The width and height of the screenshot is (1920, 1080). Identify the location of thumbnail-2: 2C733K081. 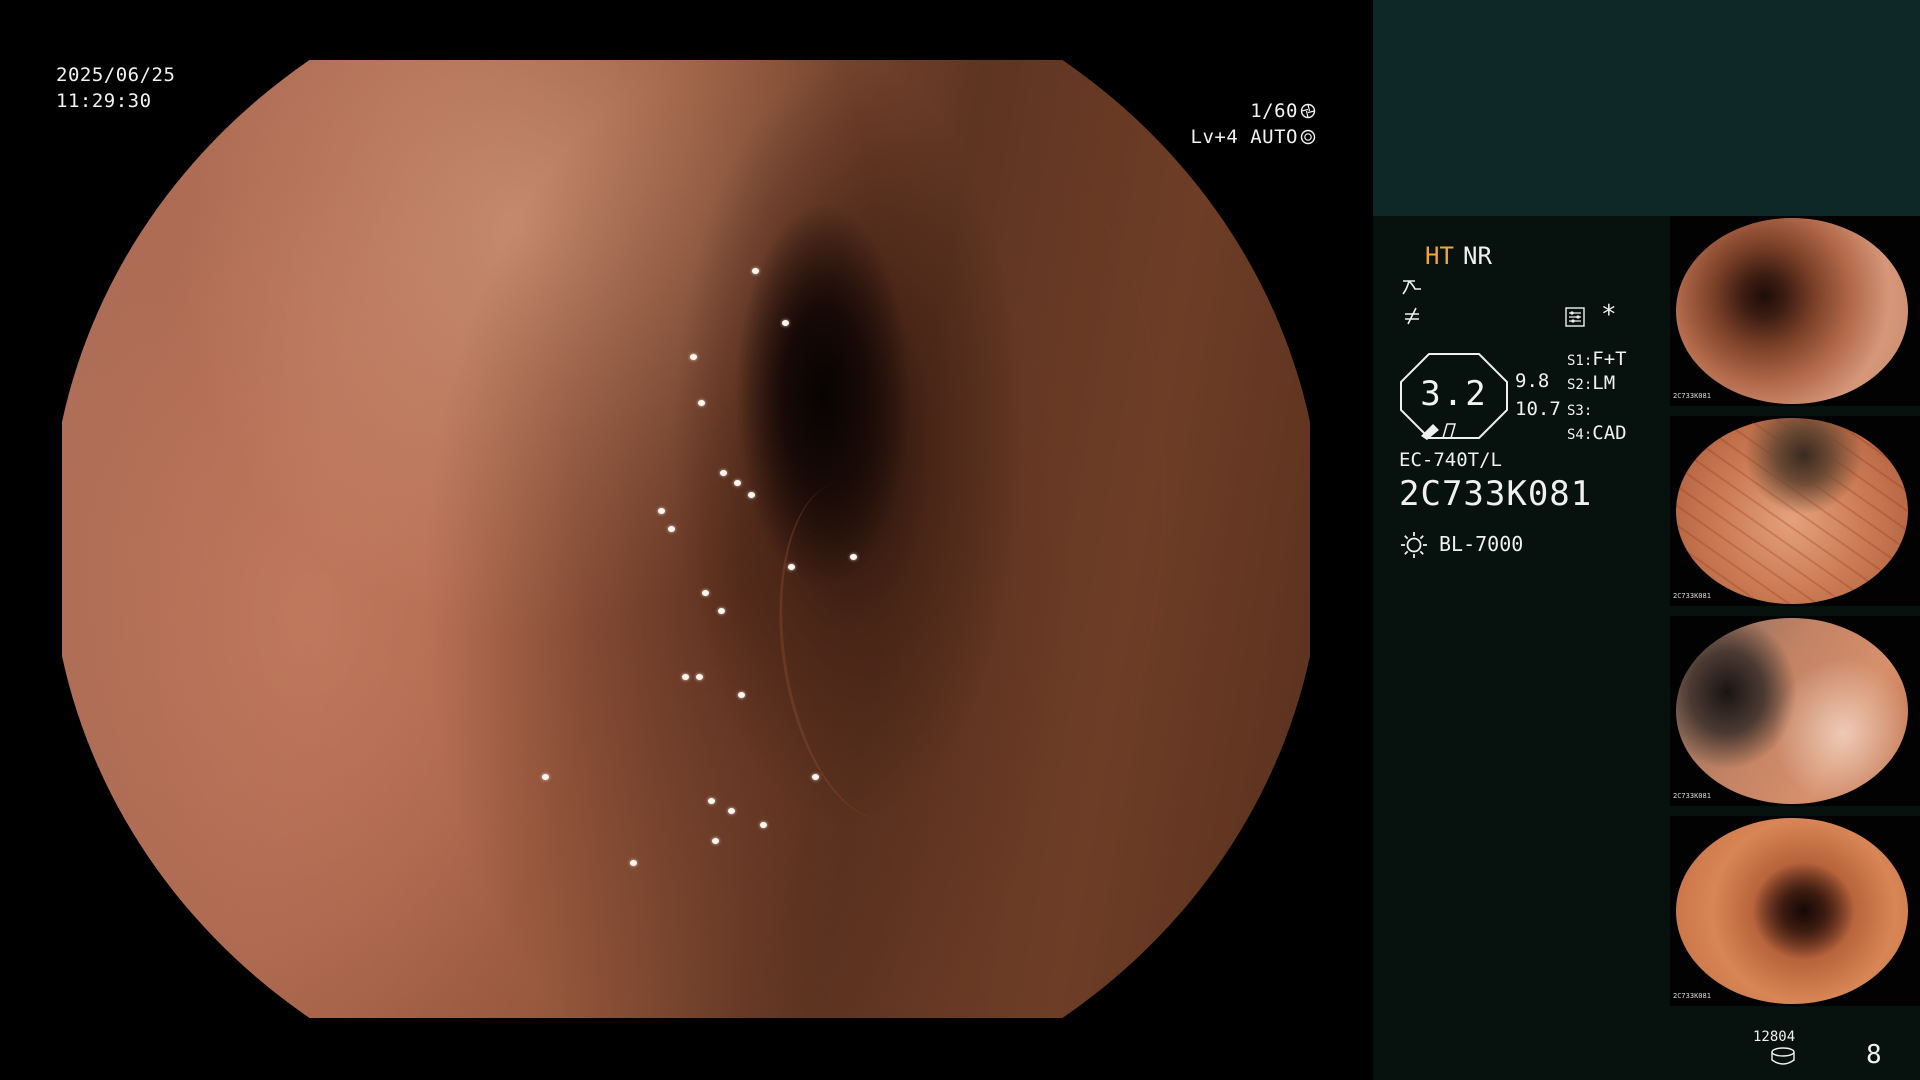
(1795, 511).